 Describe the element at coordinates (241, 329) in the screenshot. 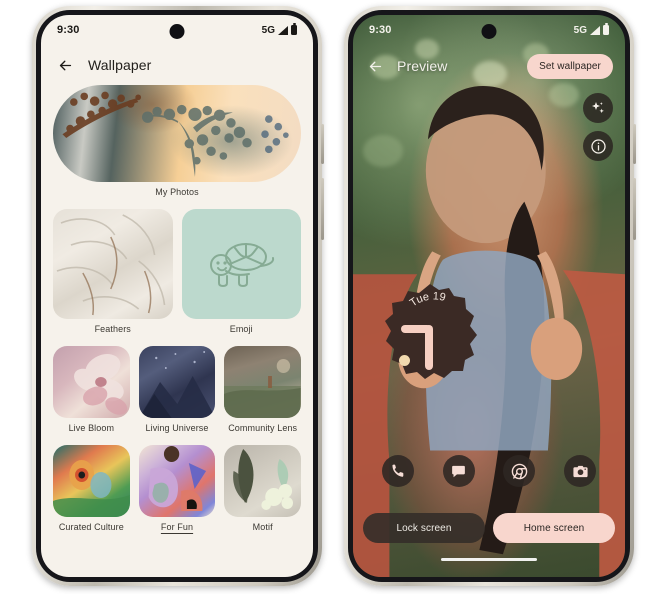

I see `emoji-label: Emoji` at that location.